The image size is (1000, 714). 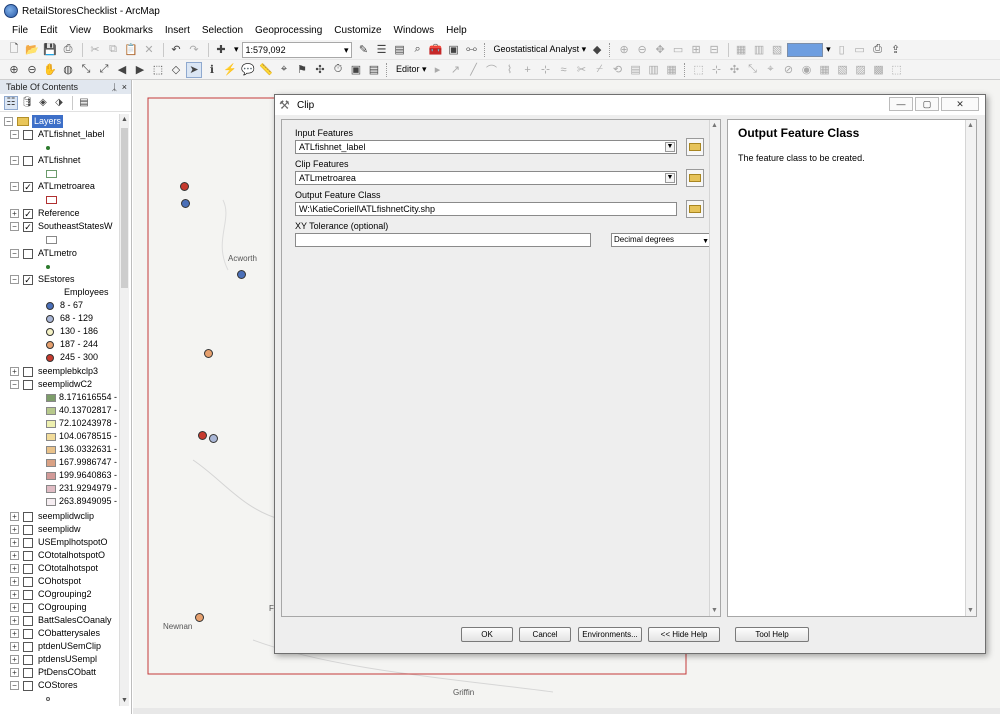 What do you see at coordinates (284, 70) in the screenshot?
I see `find-binoculars-icon: ⌖` at bounding box center [284, 70].